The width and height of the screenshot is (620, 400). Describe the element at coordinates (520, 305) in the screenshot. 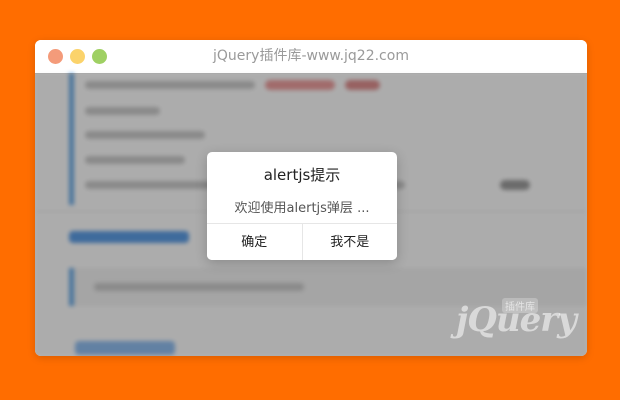

I see `watermark-tag: 插件库` at that location.